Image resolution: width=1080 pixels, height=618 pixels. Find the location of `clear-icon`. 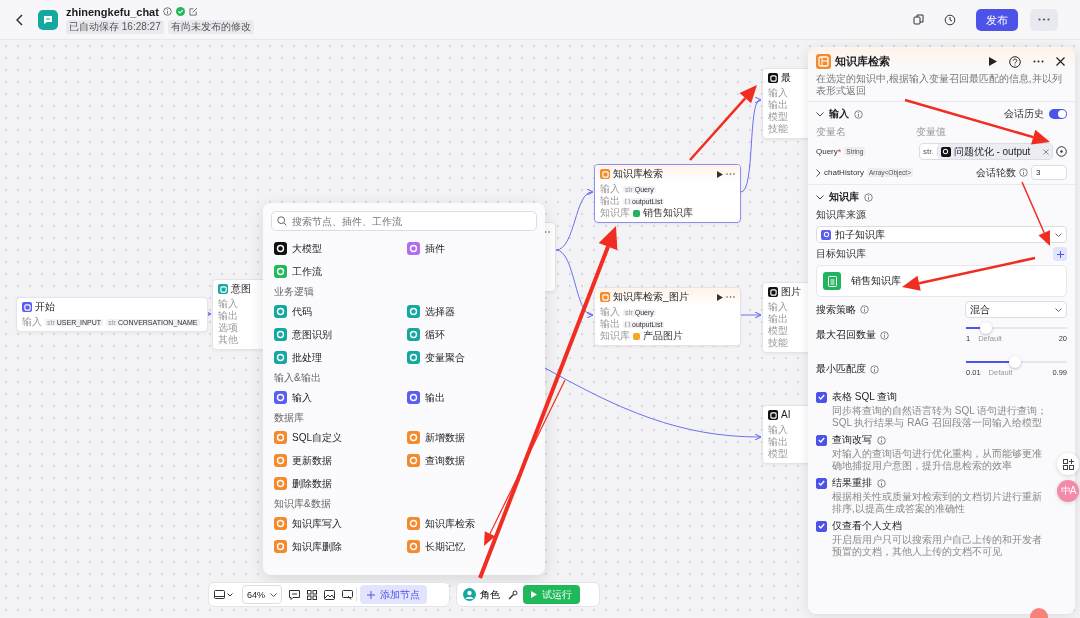

clear-icon is located at coordinates (1046, 151).